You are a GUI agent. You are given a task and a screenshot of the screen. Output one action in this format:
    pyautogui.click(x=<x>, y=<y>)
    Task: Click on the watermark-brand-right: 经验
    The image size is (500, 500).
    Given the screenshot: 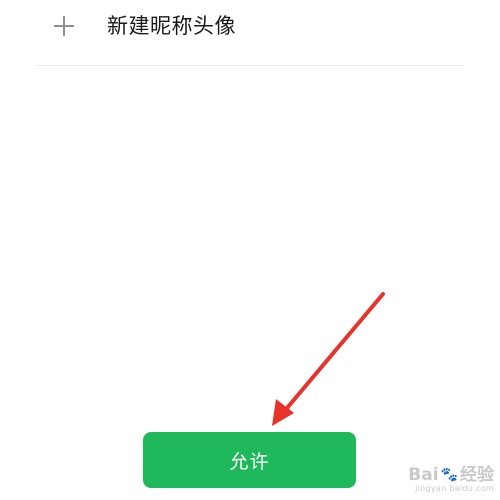 What is the action you would take?
    pyautogui.click(x=477, y=475)
    